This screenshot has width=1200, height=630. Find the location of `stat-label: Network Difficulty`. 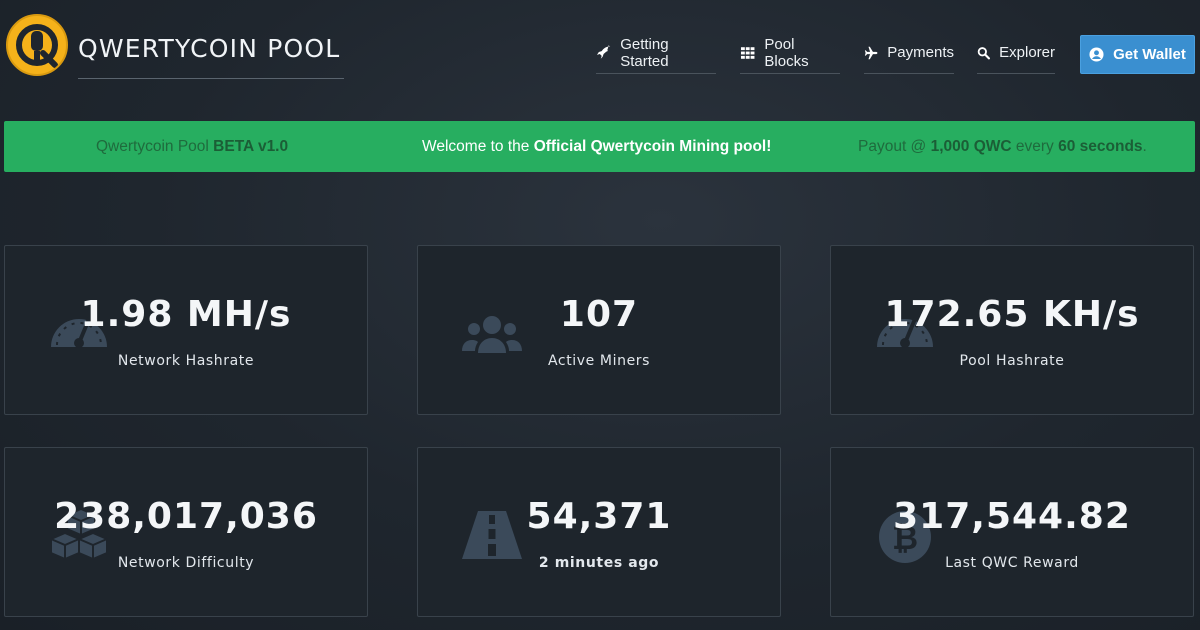

stat-label: Network Difficulty is located at coordinates (186, 563).